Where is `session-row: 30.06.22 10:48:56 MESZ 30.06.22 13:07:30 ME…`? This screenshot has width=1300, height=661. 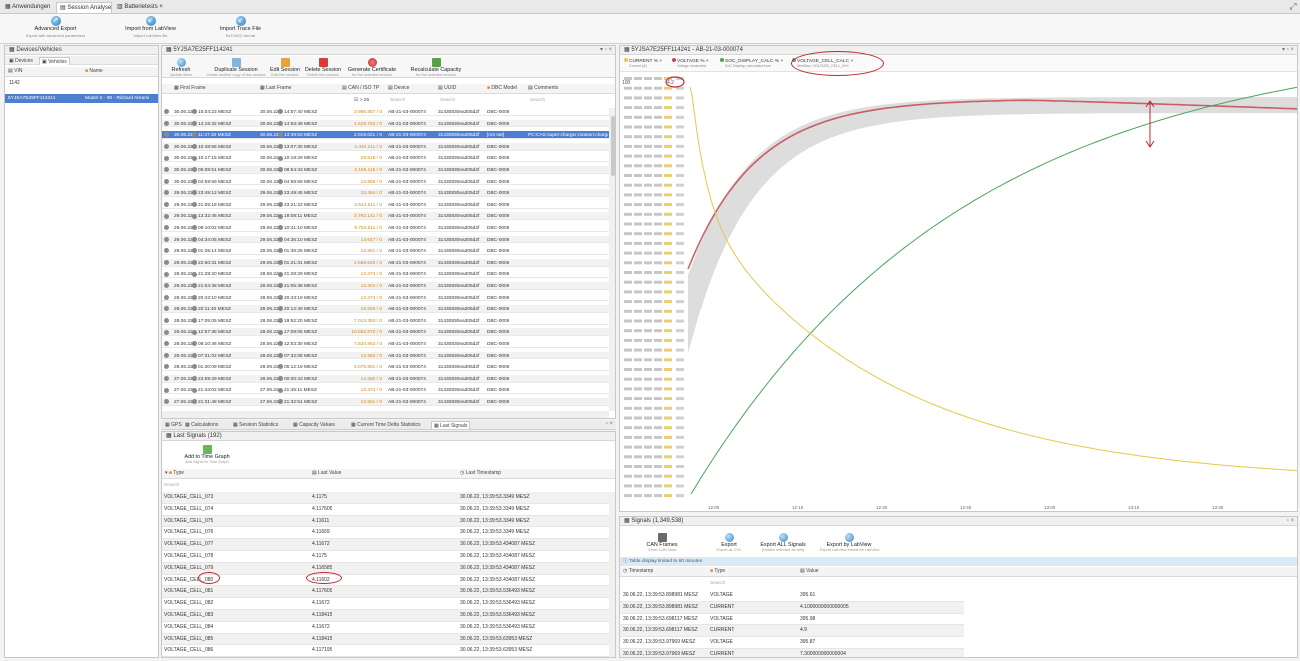
session-row: 30.06.22 10:48:56 MESZ 30.06.22 13:07:30 ME… is located at coordinates (385, 146).